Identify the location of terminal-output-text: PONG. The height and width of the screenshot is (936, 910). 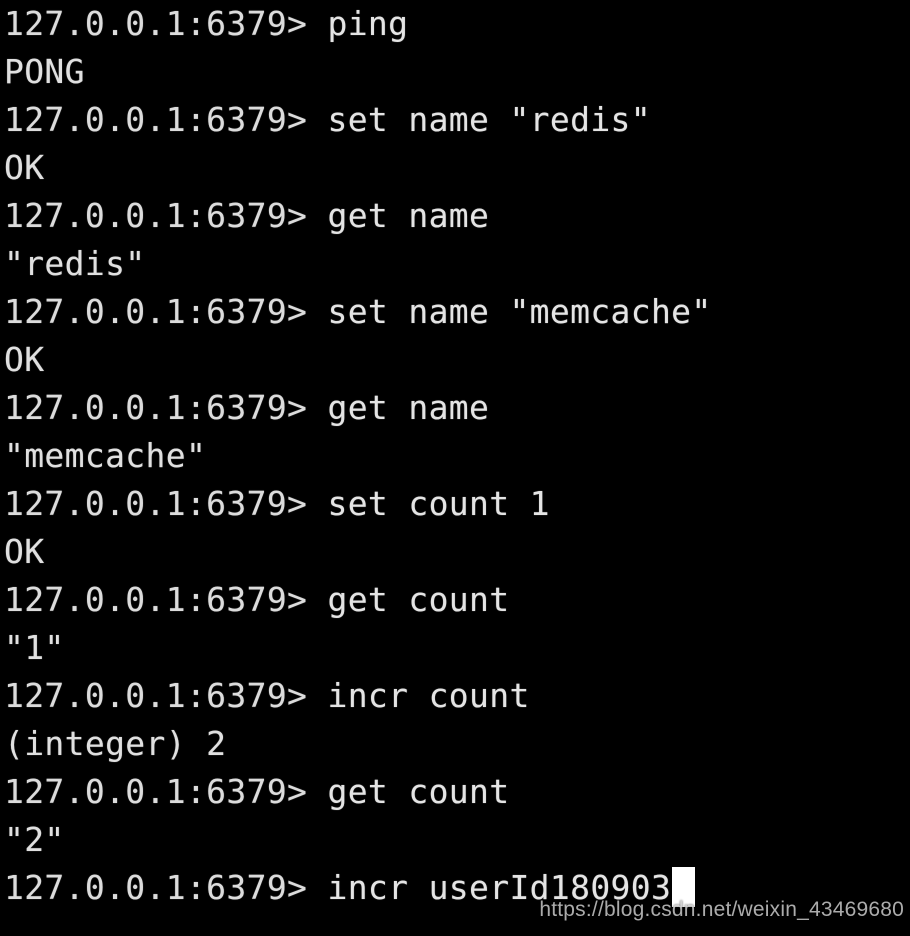
(44, 71).